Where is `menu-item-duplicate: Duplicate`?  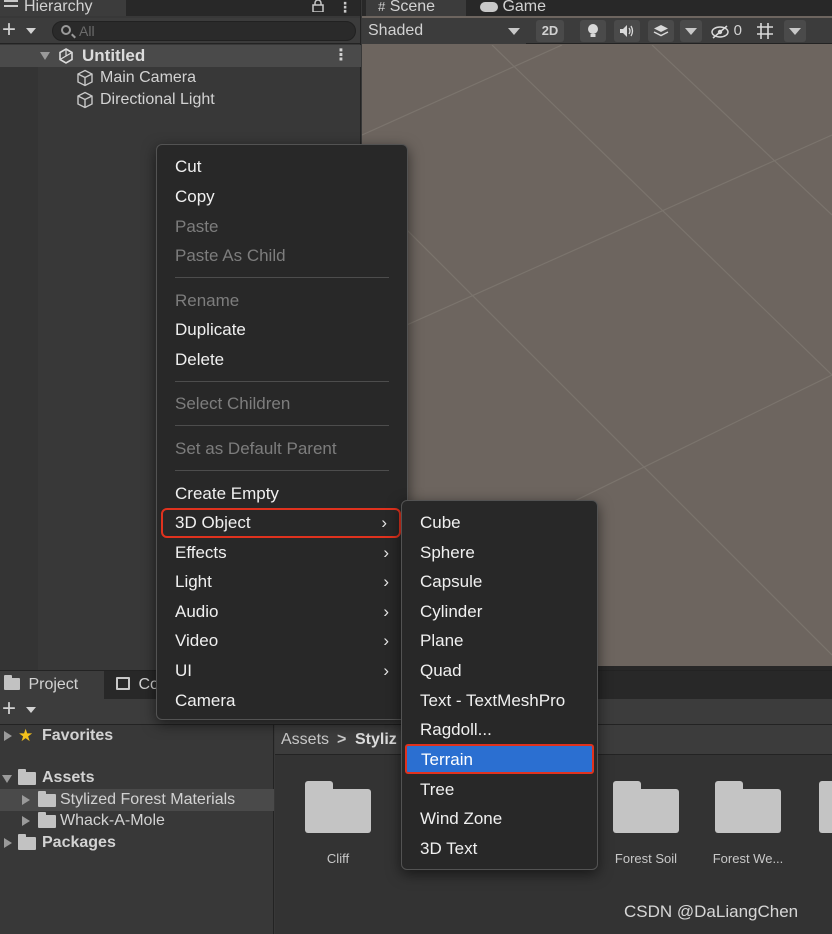
menu-item-duplicate: Duplicate is located at coordinates (282, 330).